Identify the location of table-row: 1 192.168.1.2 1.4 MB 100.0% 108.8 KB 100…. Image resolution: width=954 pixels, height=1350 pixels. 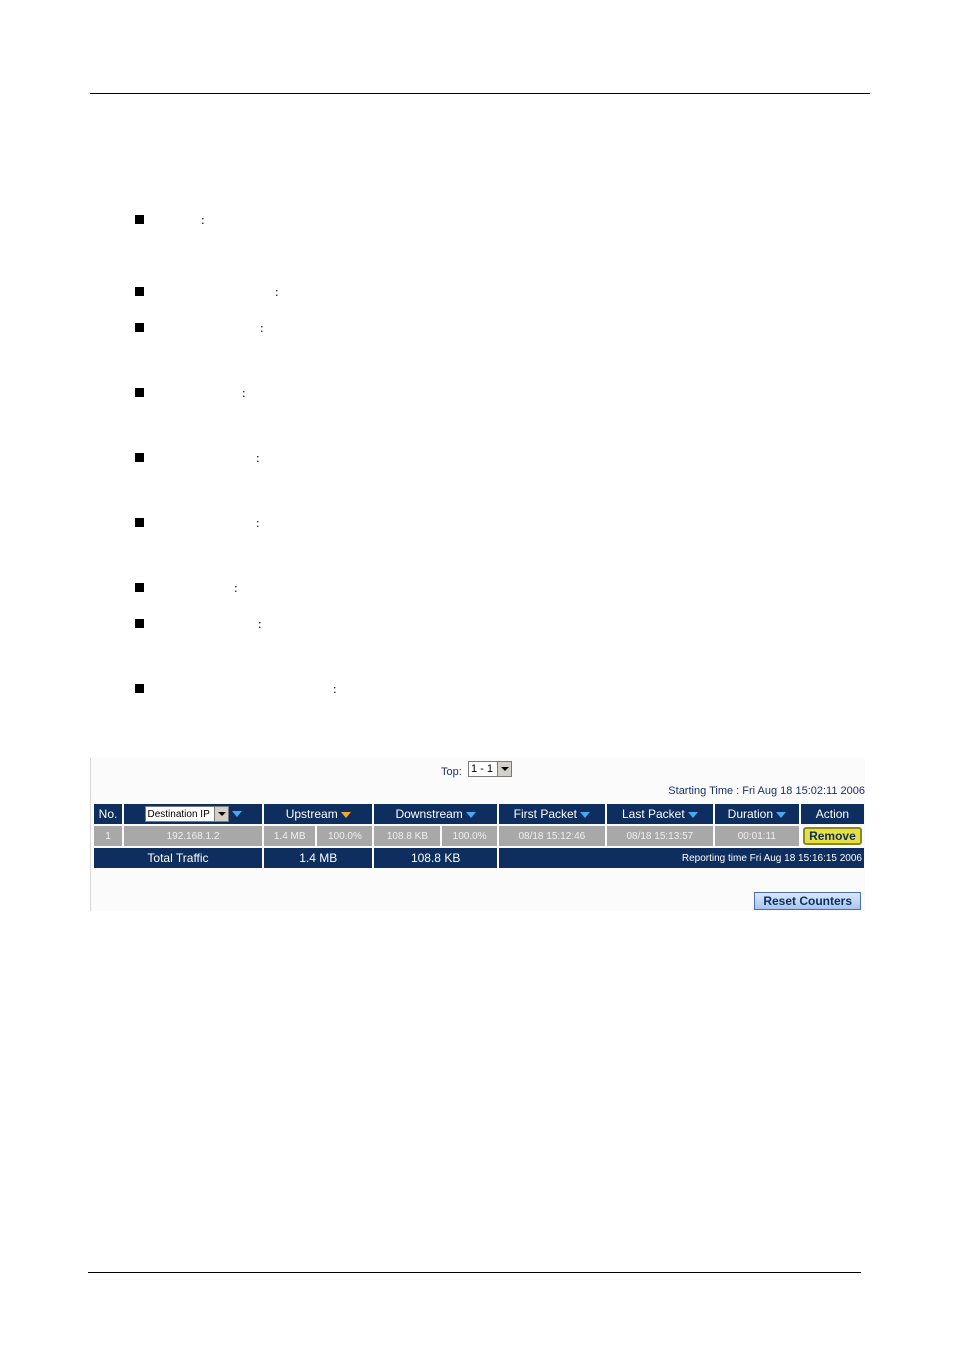
(479, 836).